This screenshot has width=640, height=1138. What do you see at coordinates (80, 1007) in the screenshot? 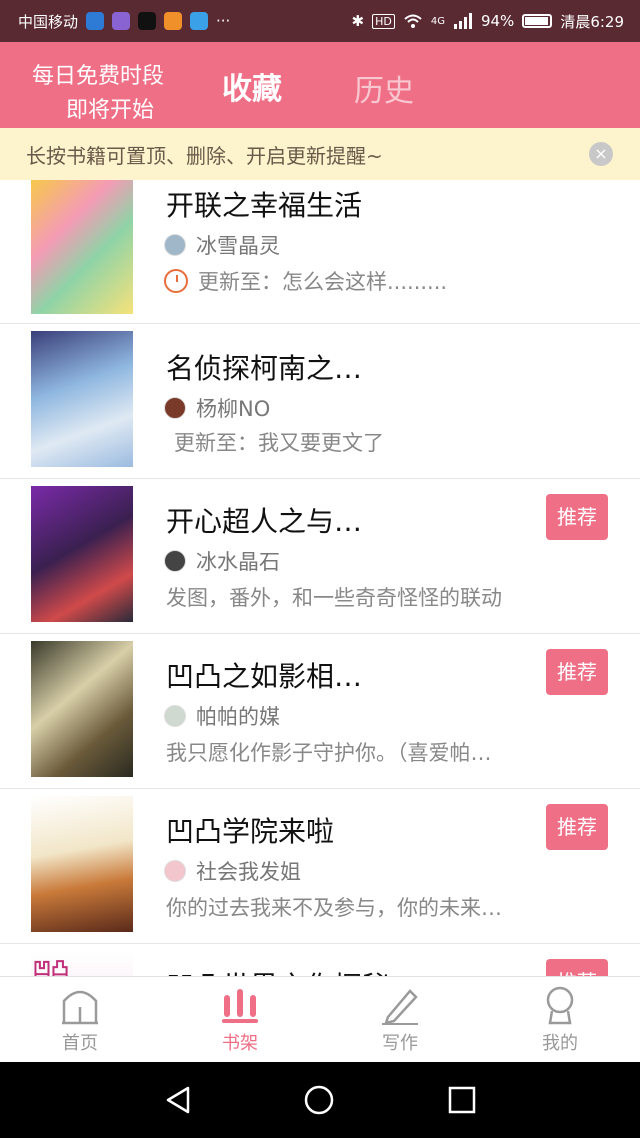
I see `home-icon` at bounding box center [80, 1007].